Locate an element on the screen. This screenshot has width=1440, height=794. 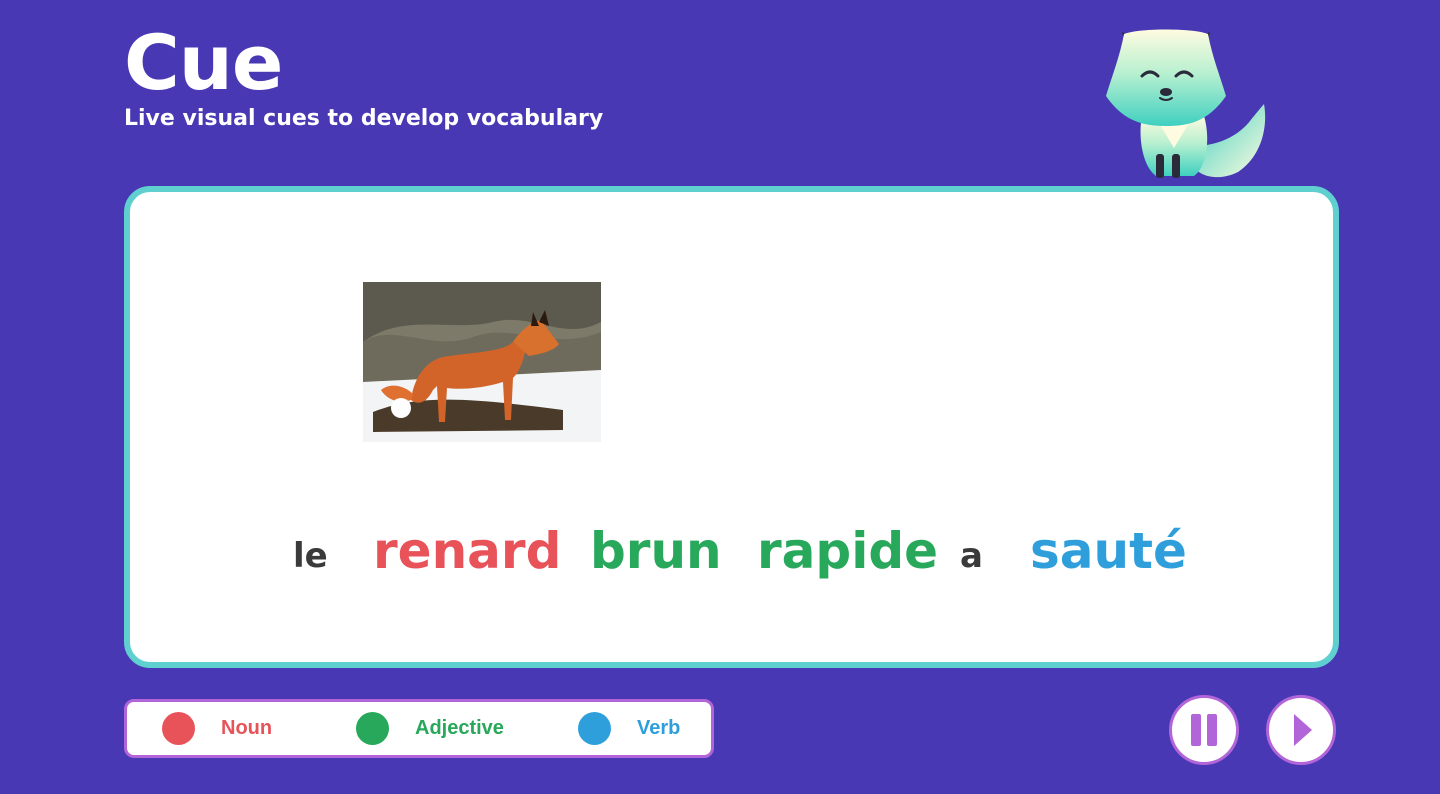
sentence-word-le: le is located at coordinates (310, 556).